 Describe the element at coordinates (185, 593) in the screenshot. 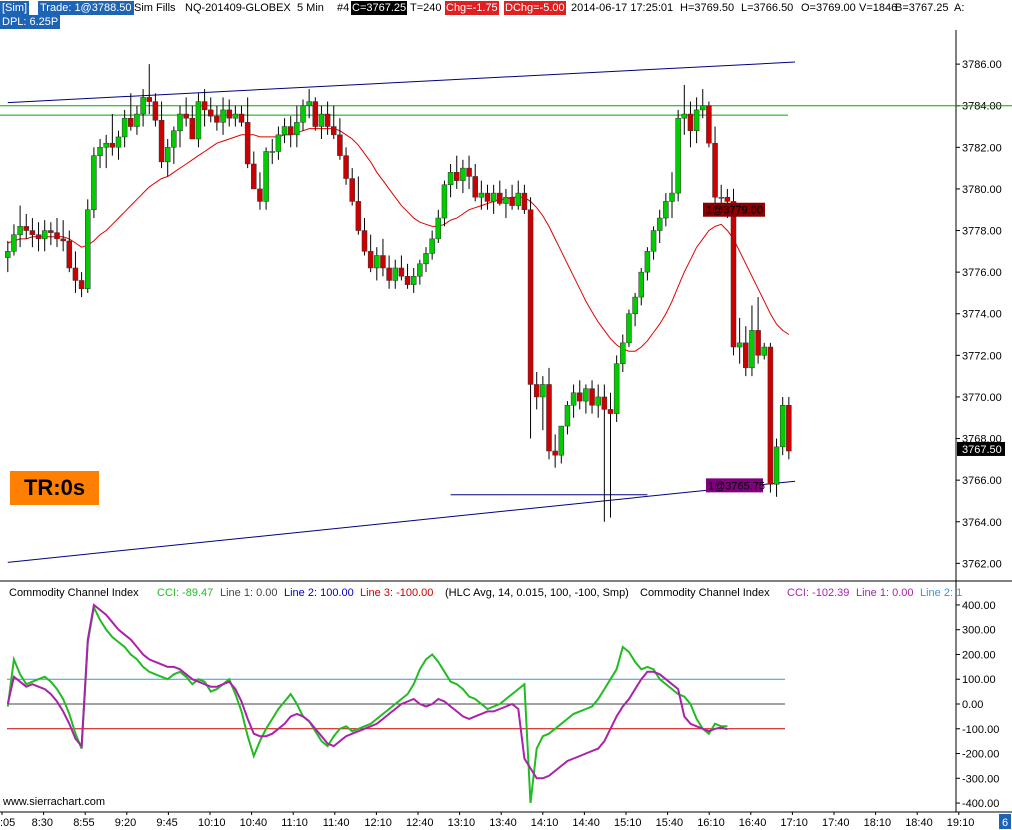

I see `cci-value-1: CCI: -89.47` at that location.